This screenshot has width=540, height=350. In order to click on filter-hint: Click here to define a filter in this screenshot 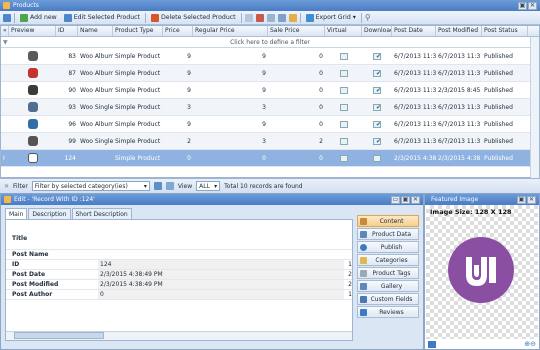, I will do `click(270, 42)`.